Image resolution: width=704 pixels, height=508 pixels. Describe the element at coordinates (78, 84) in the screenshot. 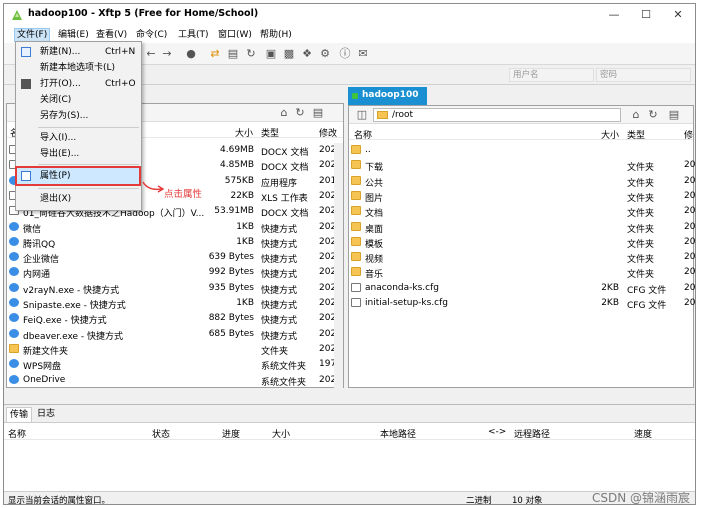

I see `menu-item-open: 打开(O)... Ctrl+O` at that location.